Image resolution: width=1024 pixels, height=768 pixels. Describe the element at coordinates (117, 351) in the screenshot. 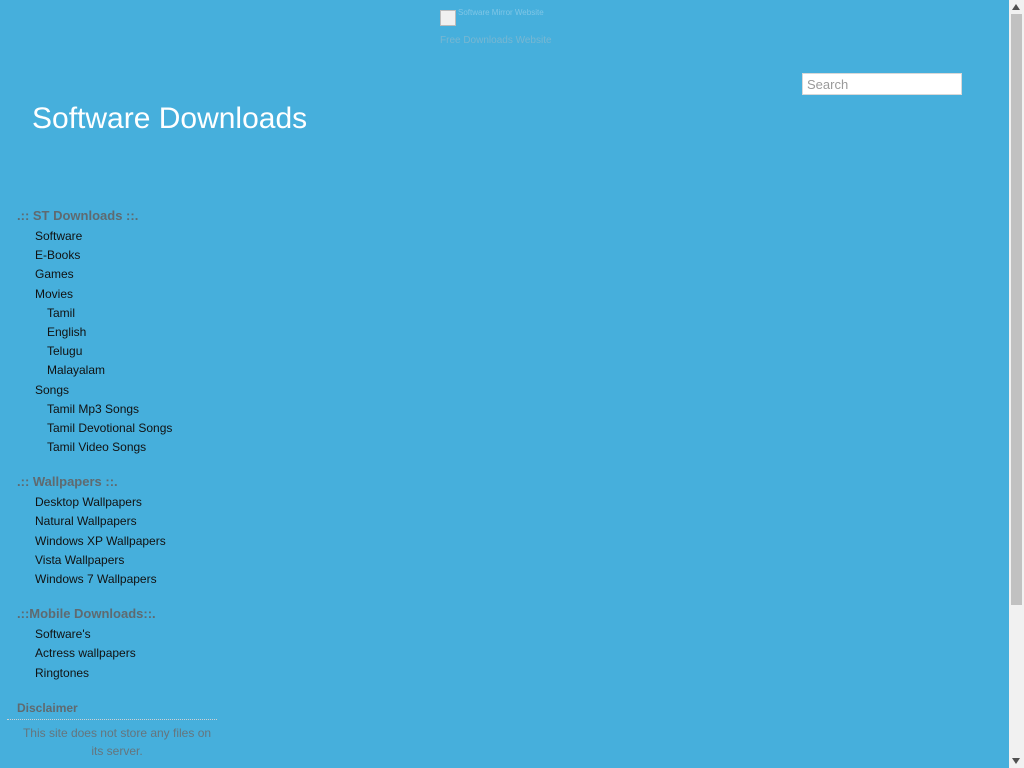

I see `sidebar-item-movies-telugu: Telugu` at that location.